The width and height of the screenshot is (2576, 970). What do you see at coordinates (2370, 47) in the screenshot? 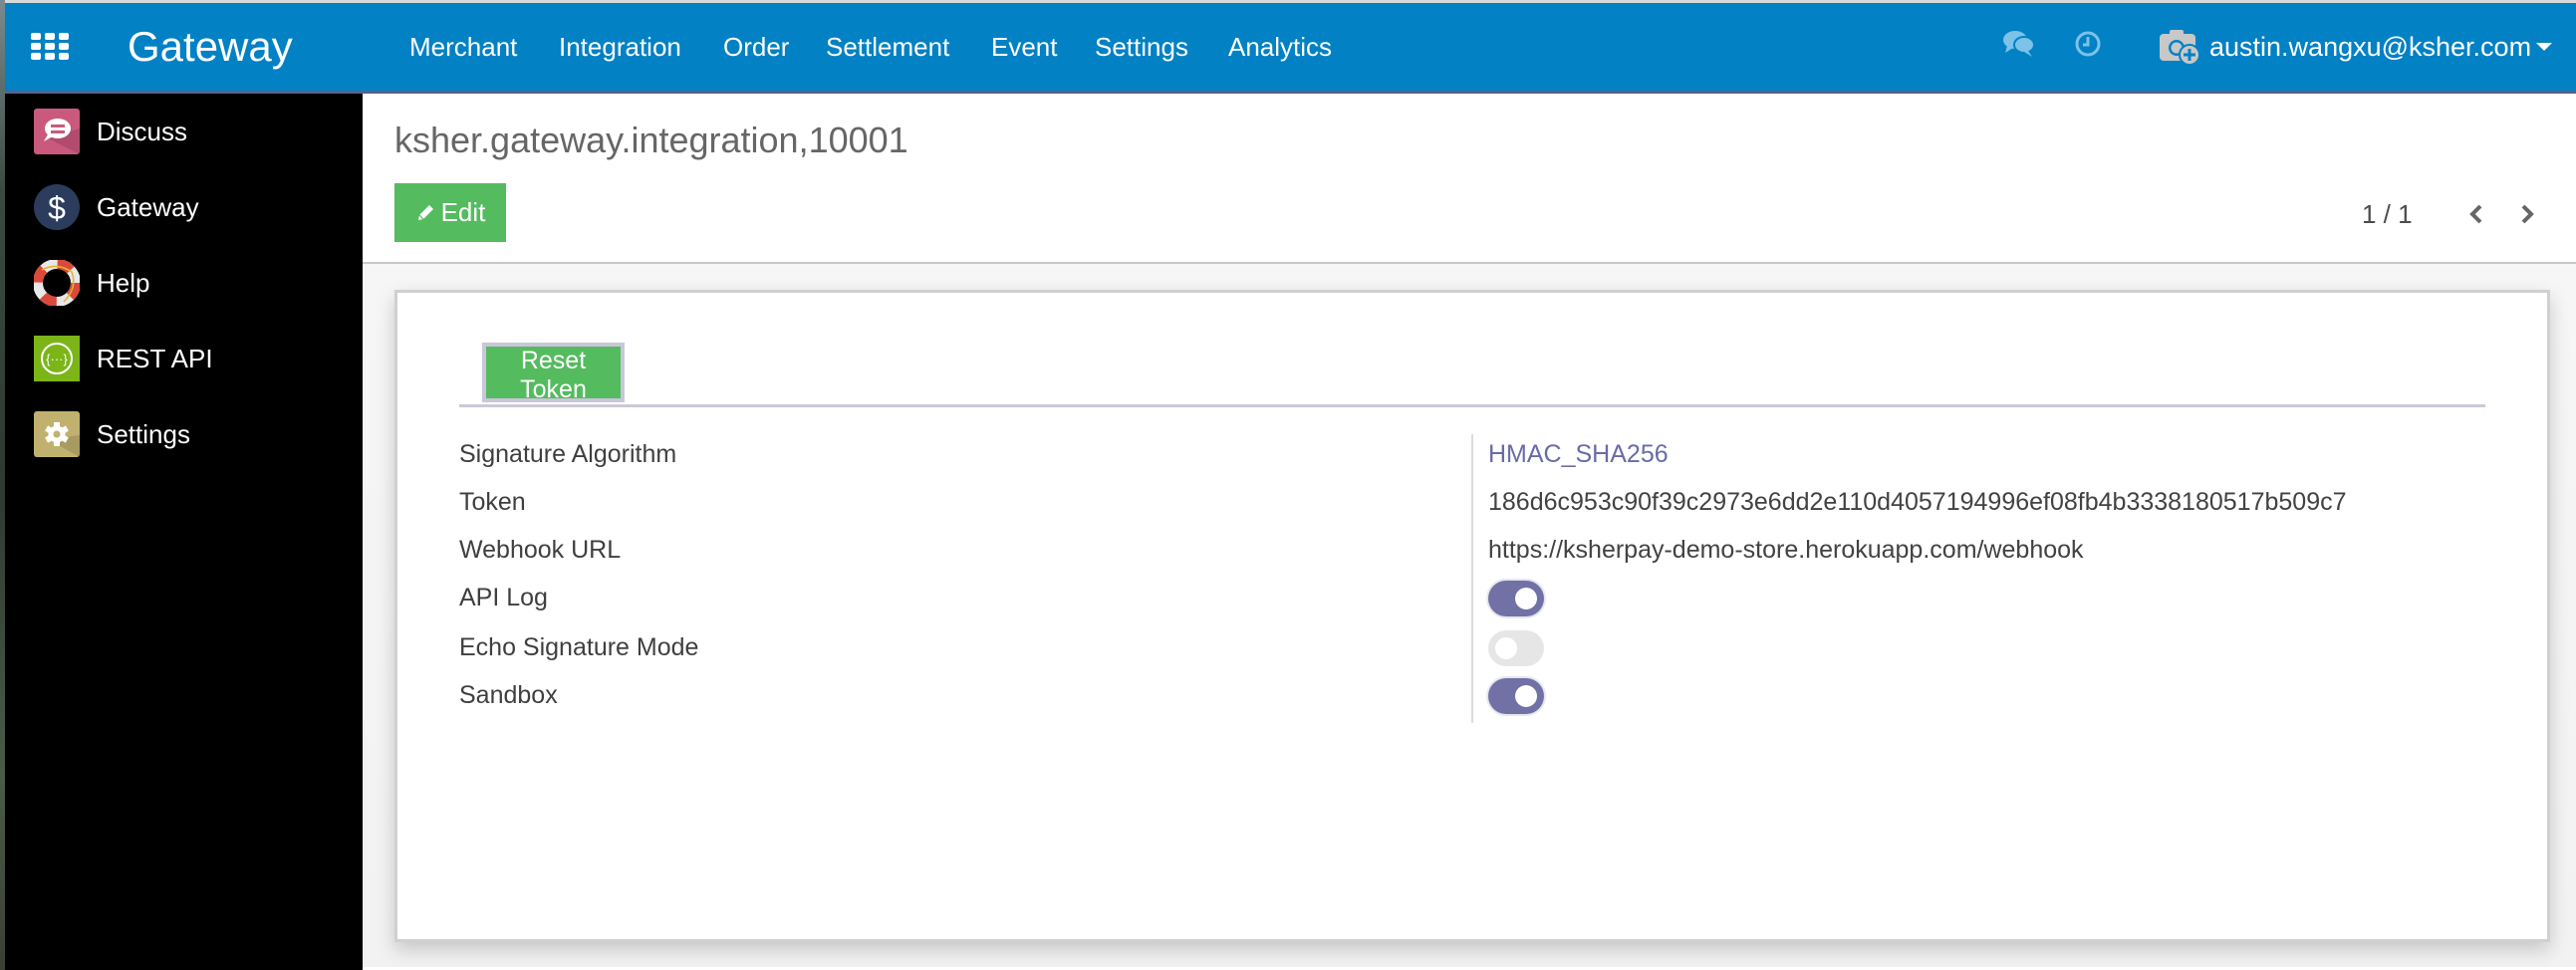
I see `user-menu: austin.wangxu@ksher.com` at bounding box center [2370, 47].